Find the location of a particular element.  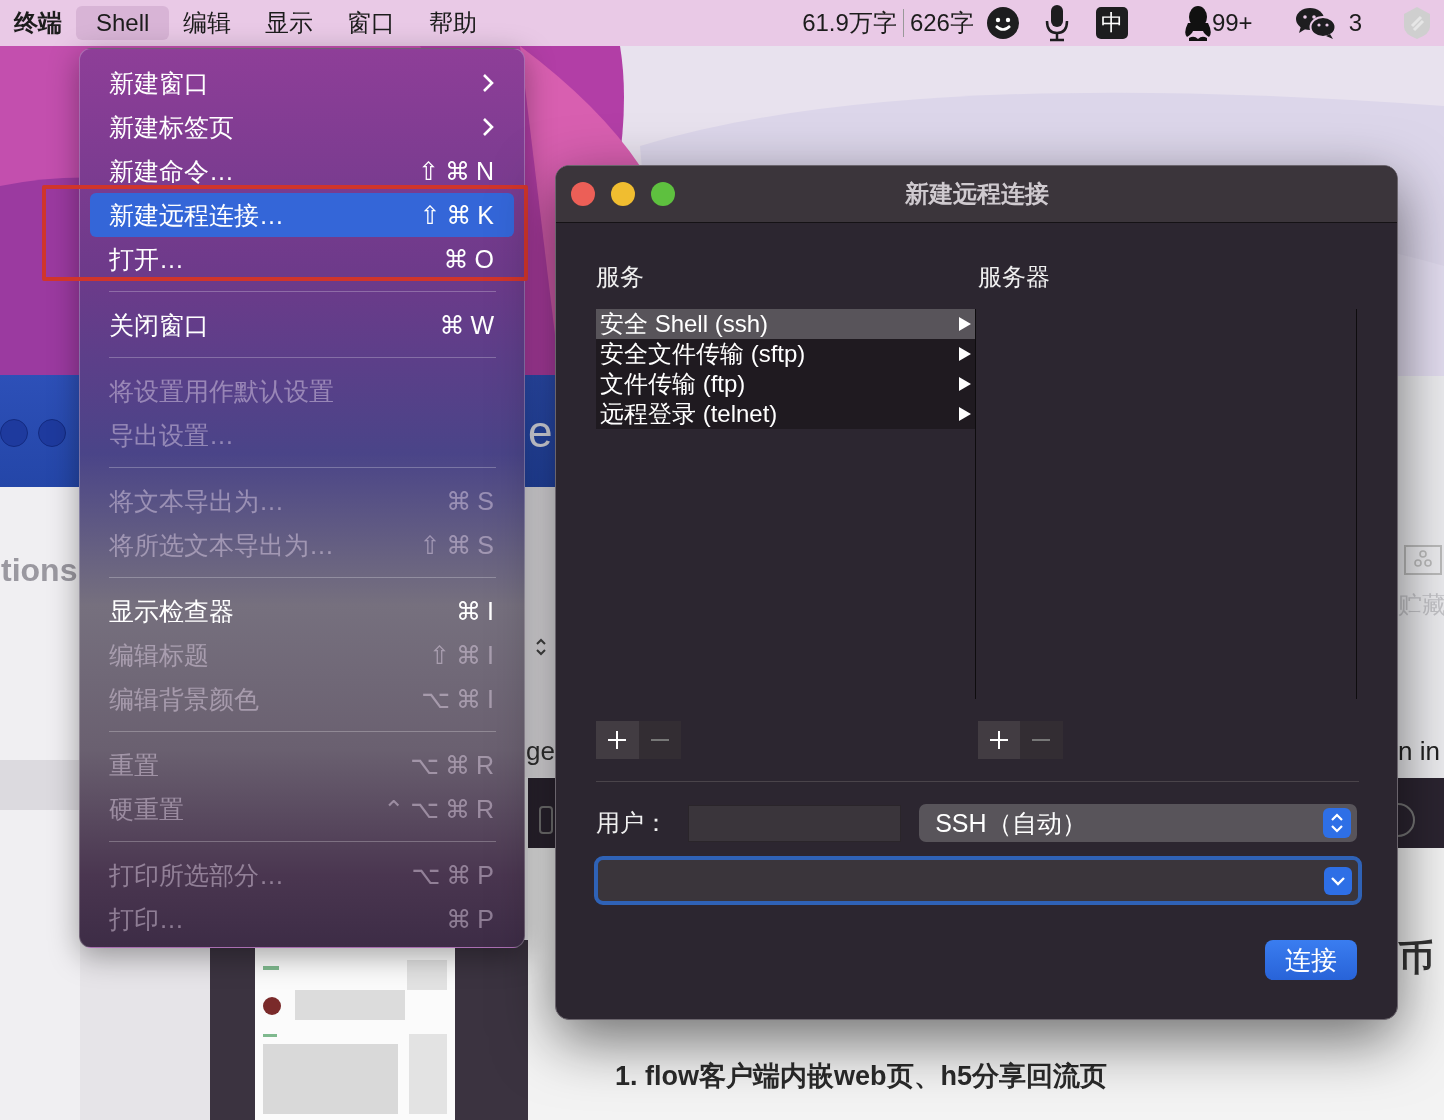

service-item: 安全 Shell (ssh) is located at coordinates (785, 324).